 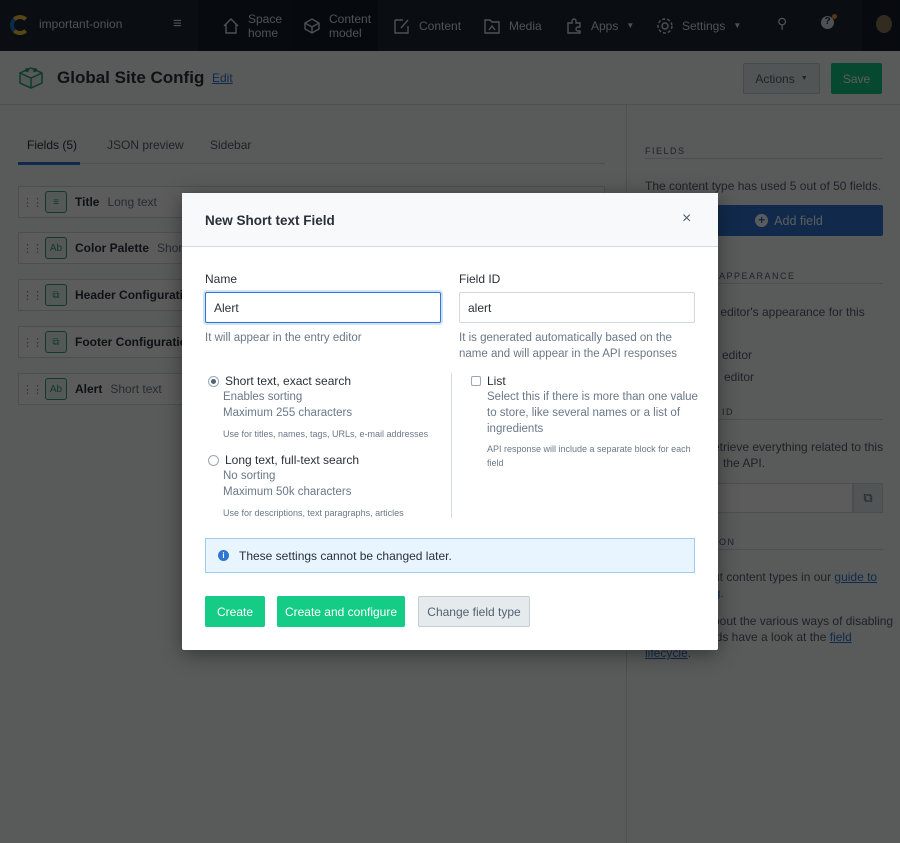 What do you see at coordinates (345, 555) in the screenshot?
I see `info-text: These settings cannot be changed later.` at bounding box center [345, 555].